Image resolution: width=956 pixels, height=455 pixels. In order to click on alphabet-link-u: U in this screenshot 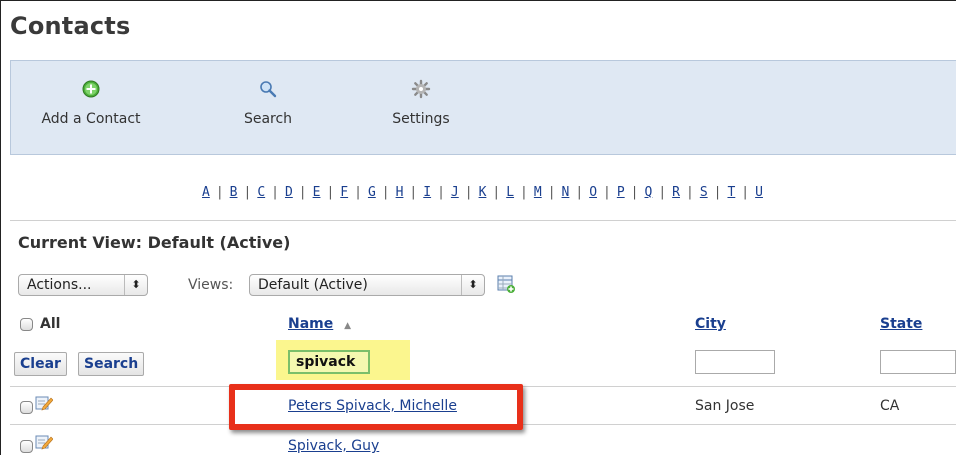, I will do `click(759, 192)`.